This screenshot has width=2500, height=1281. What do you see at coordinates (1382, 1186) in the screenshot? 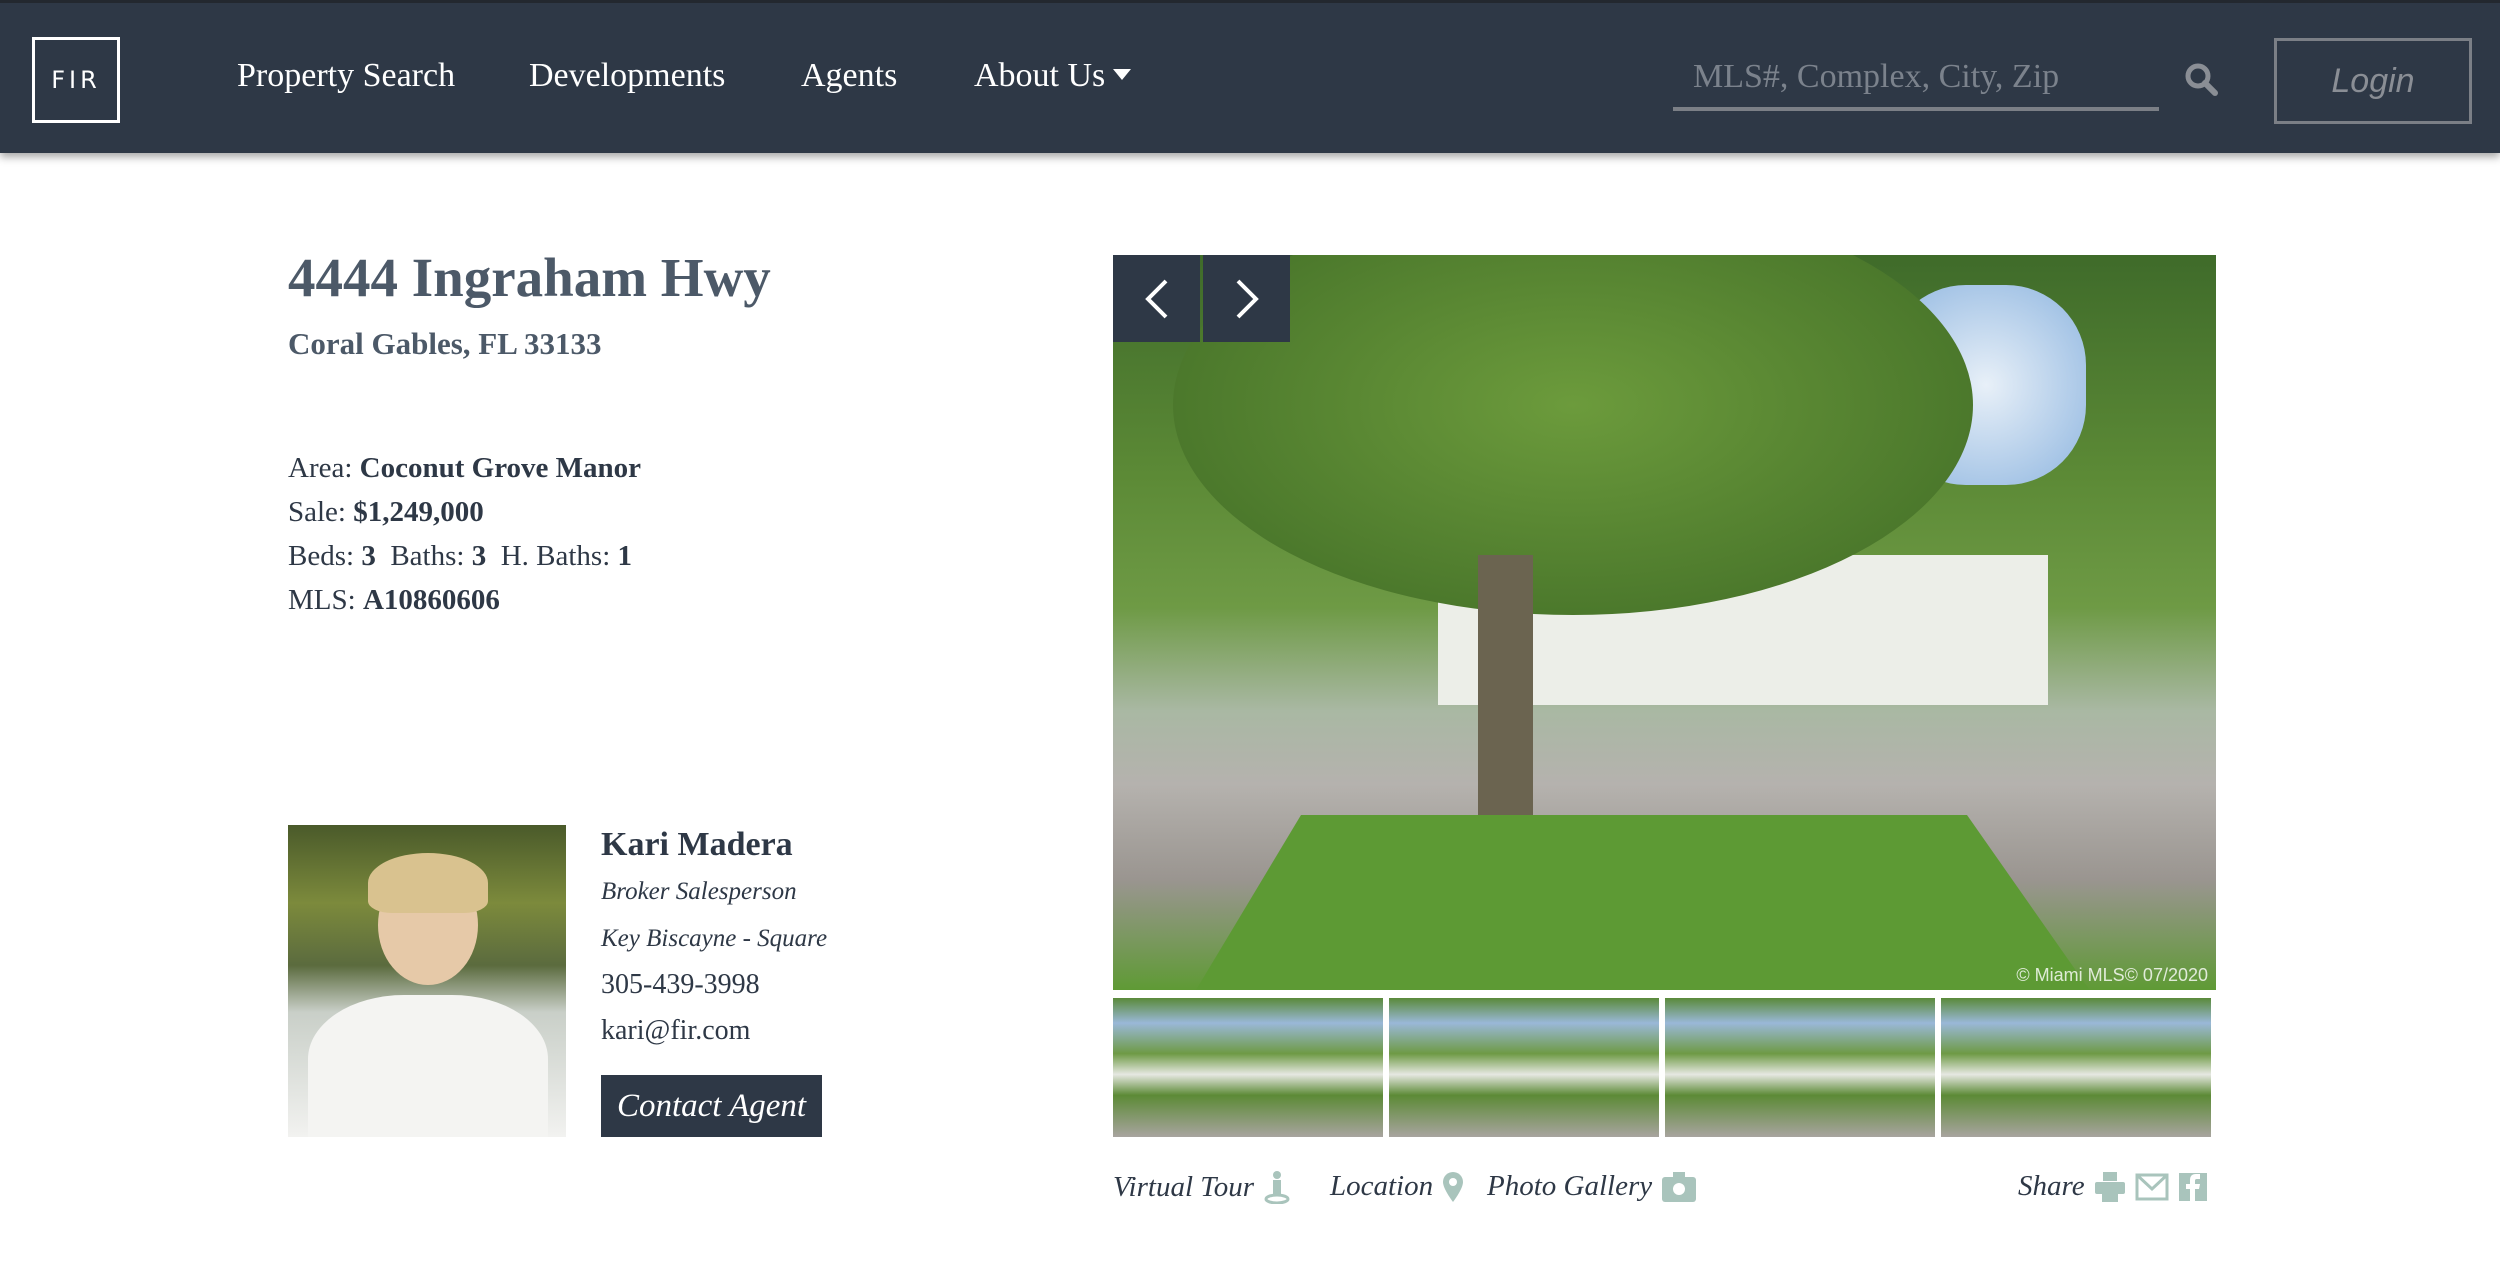
I see `location-label: Location` at bounding box center [1382, 1186].